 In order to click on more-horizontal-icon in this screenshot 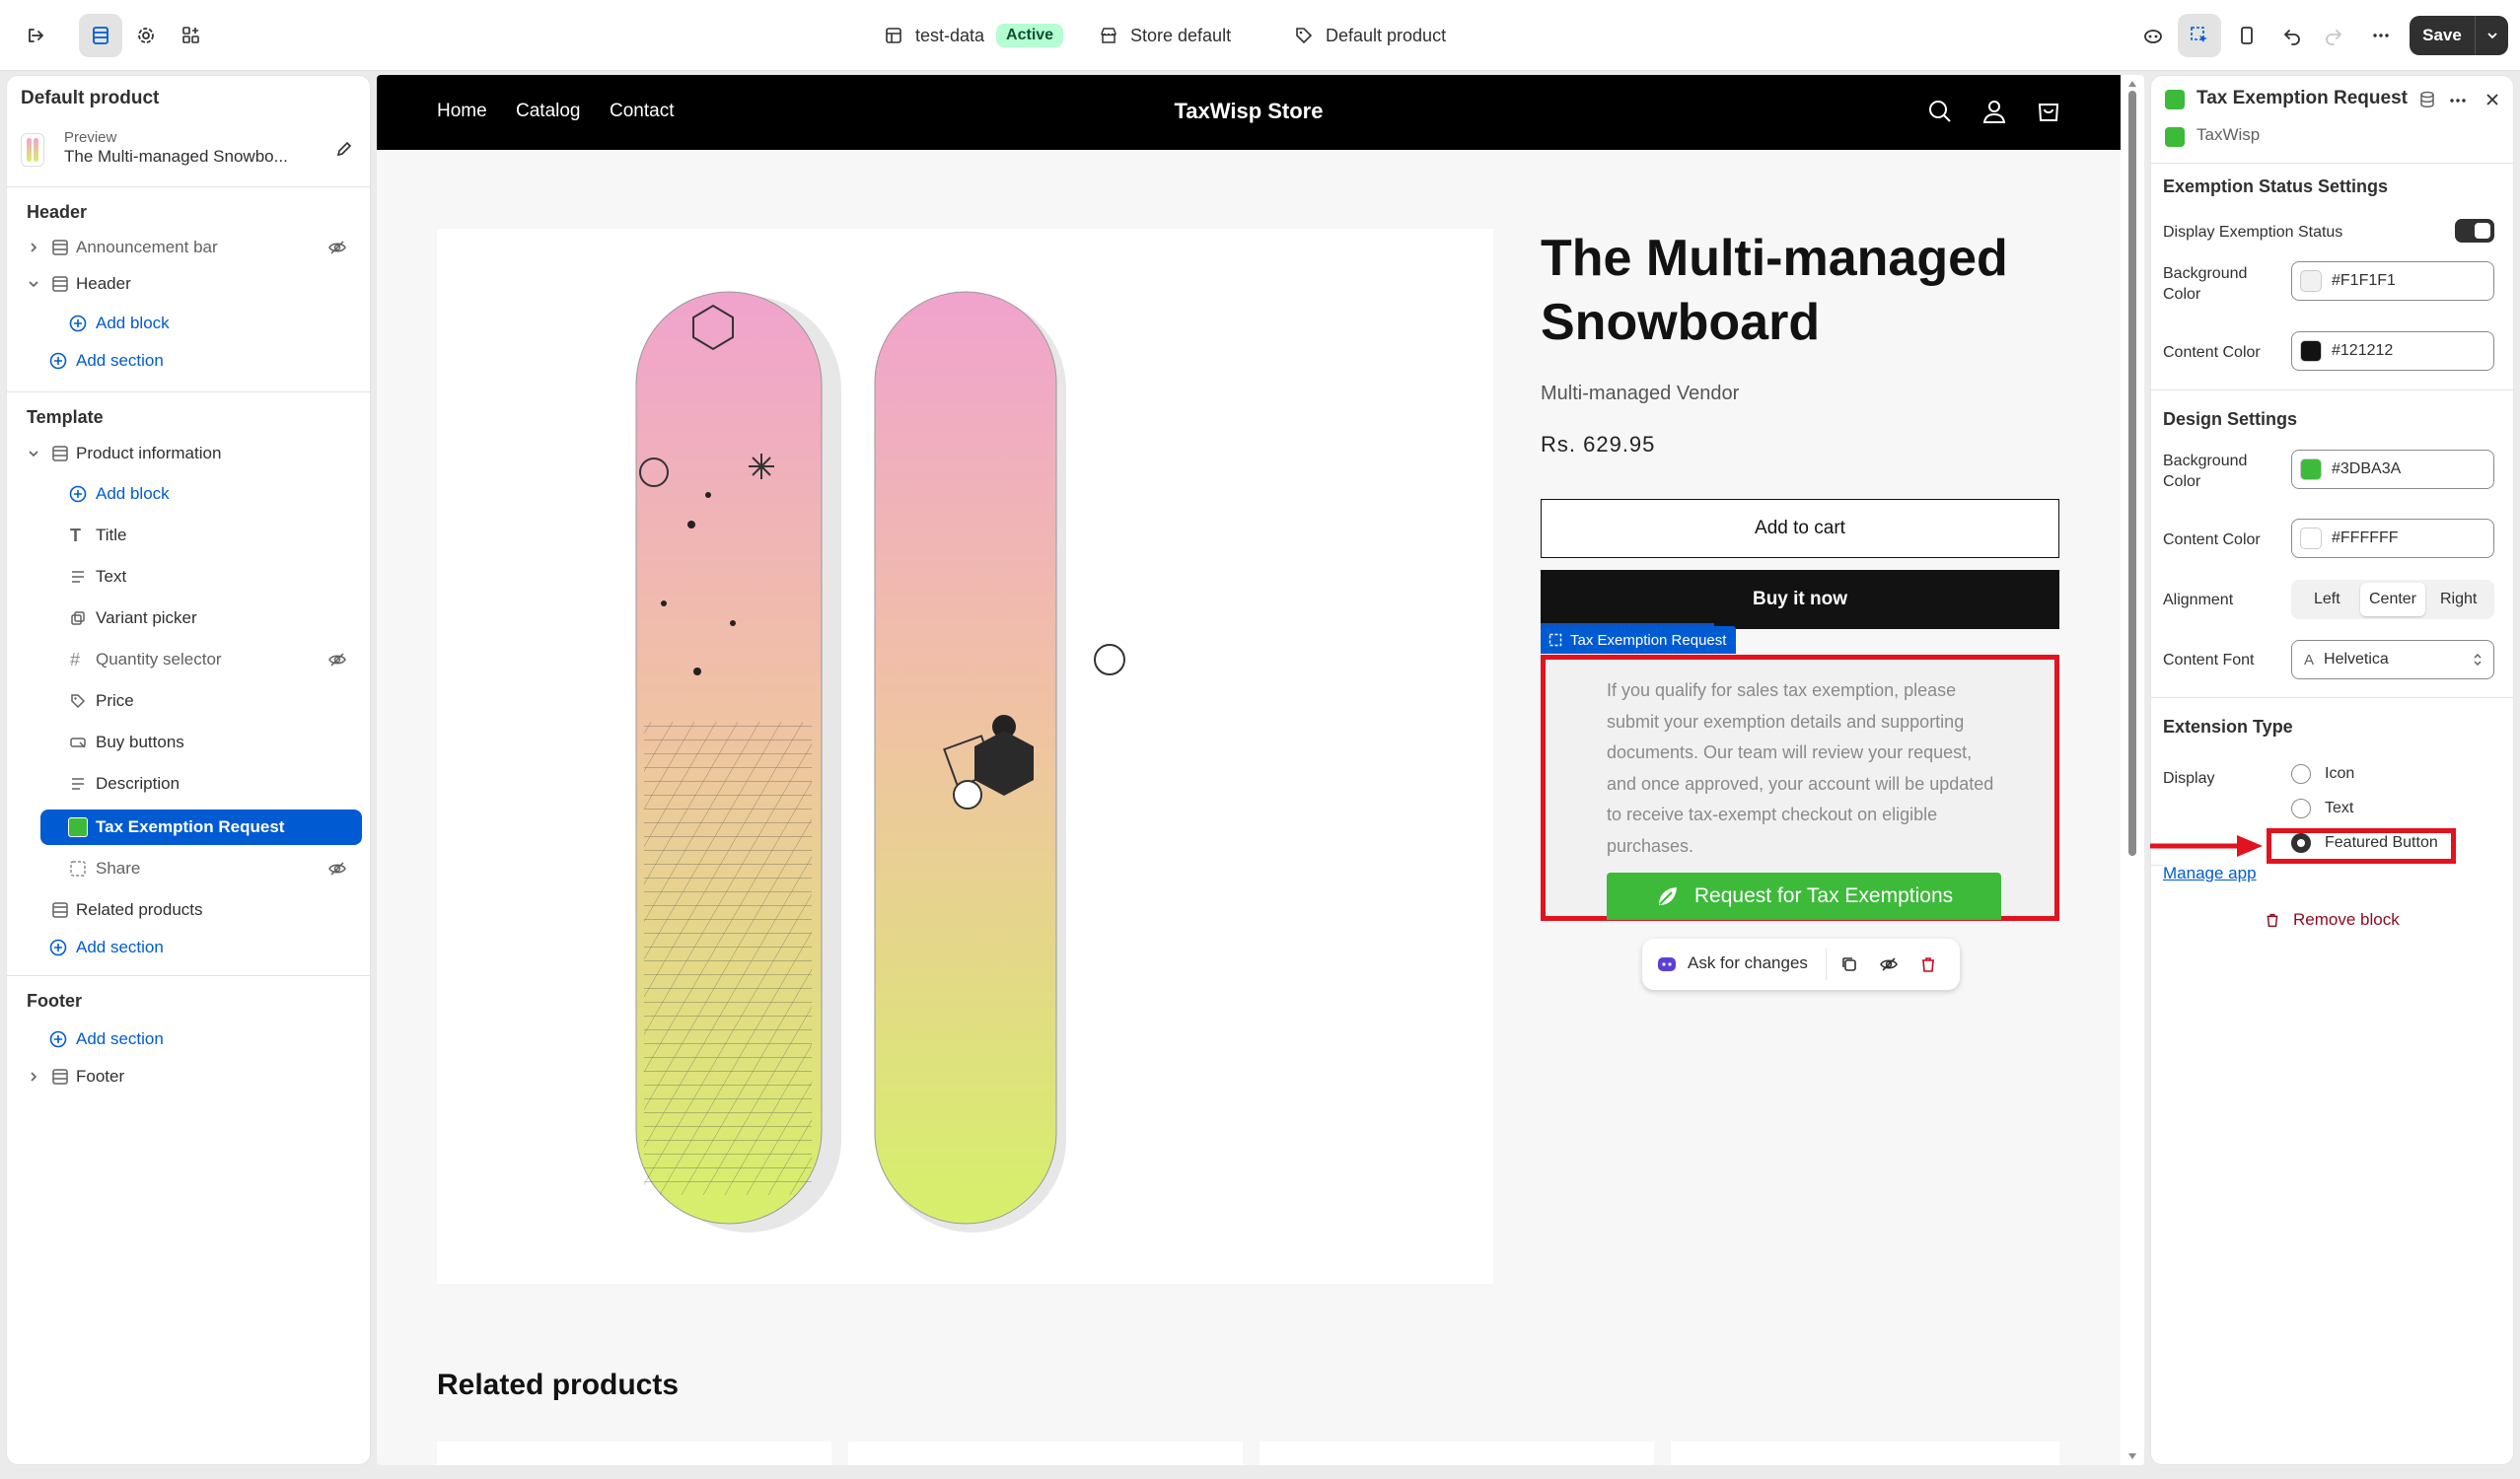, I will do `click(2458, 100)`.